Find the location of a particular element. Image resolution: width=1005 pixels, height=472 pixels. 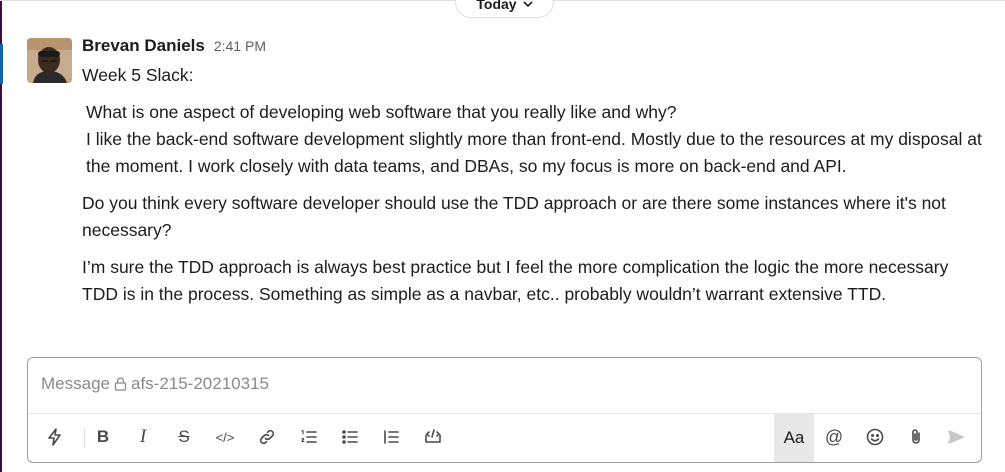

text-format-icon: Aa is located at coordinates (794, 437).